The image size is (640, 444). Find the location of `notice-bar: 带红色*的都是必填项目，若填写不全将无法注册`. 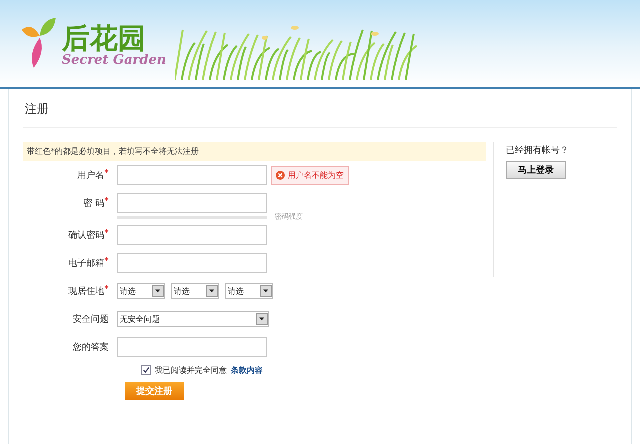

notice-bar: 带红色*的都是必填项目，若填写不全将无法注册 is located at coordinates (254, 151).